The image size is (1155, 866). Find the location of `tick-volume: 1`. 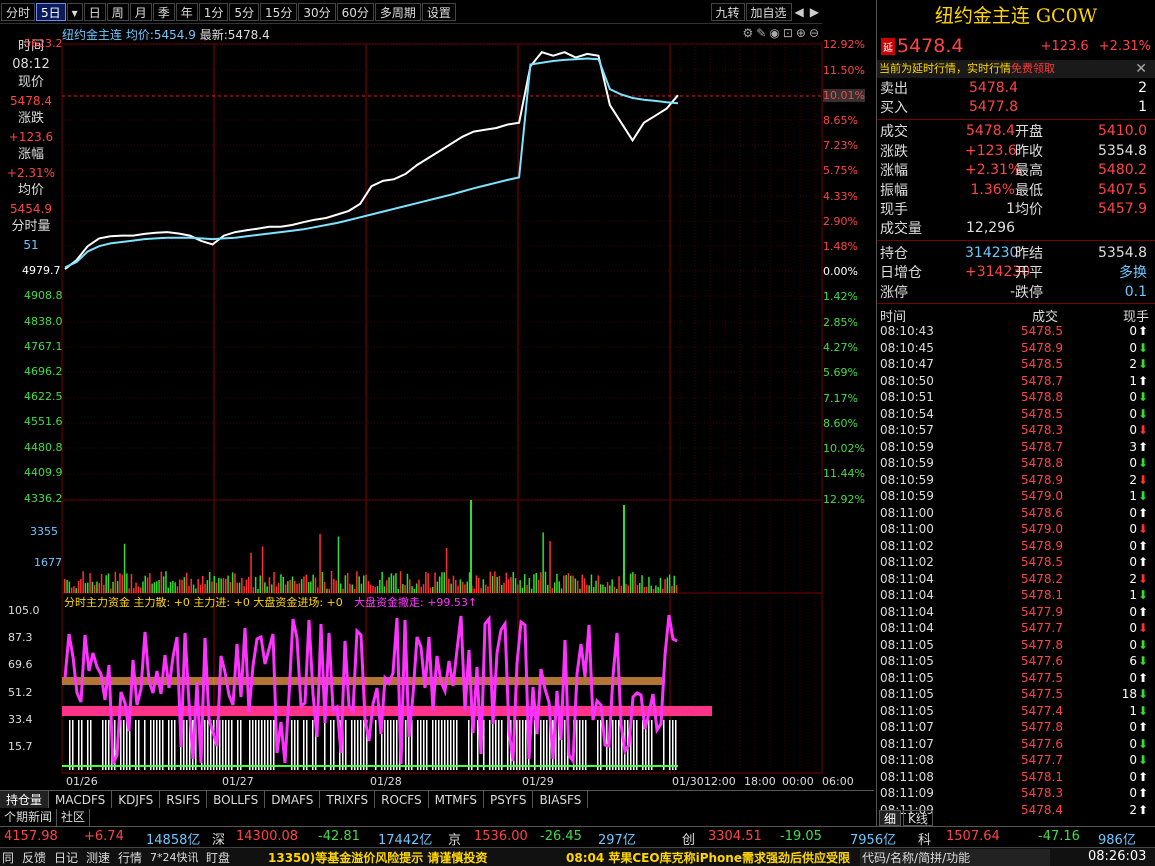

tick-volume: 1 is located at coordinates (1133, 710).